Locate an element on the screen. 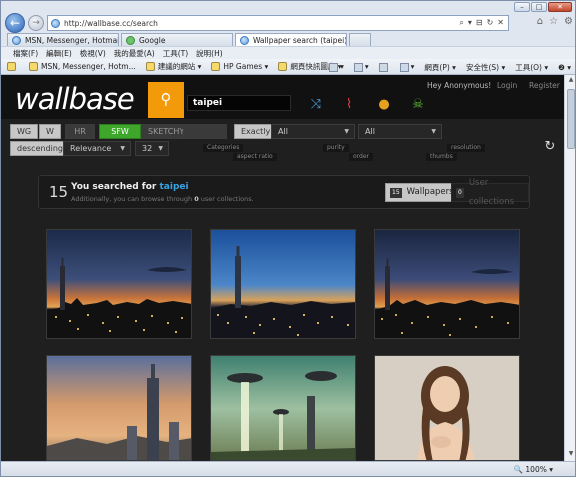 This screenshot has height=477, width=576. filter-hr: HR is located at coordinates (80, 131).